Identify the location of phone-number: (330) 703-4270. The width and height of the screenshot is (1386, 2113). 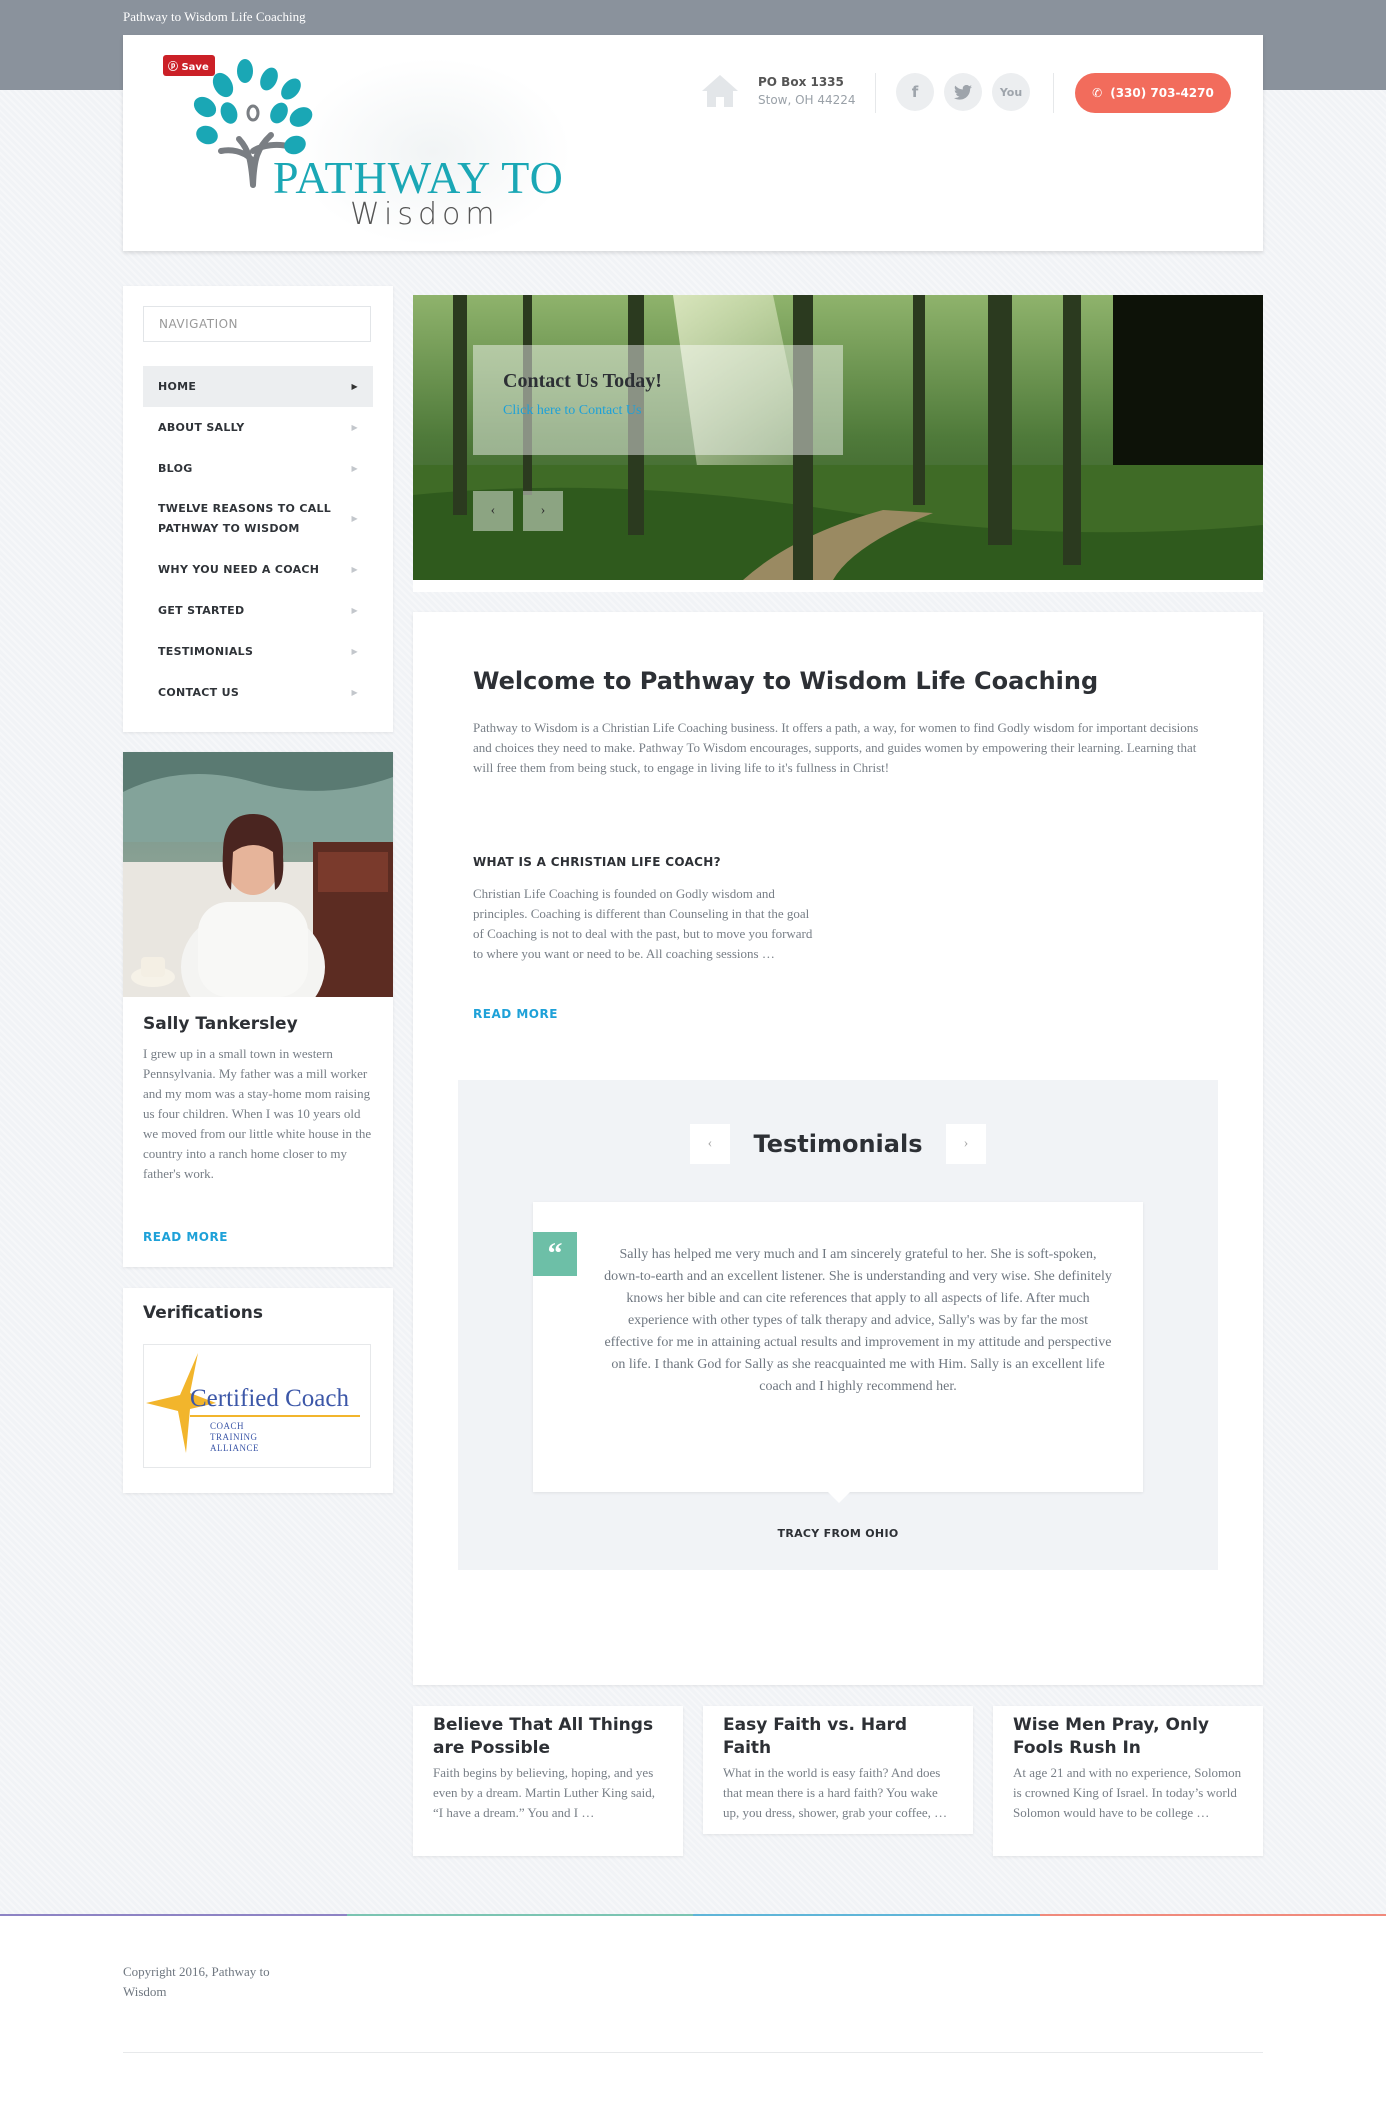
(1162, 93).